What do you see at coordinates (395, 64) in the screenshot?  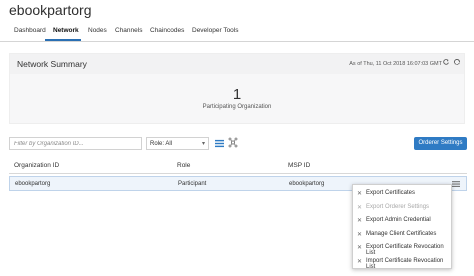 I see `last-updated-text: As of Thu, 11 Oct 2018 16:07:03 GMT` at bounding box center [395, 64].